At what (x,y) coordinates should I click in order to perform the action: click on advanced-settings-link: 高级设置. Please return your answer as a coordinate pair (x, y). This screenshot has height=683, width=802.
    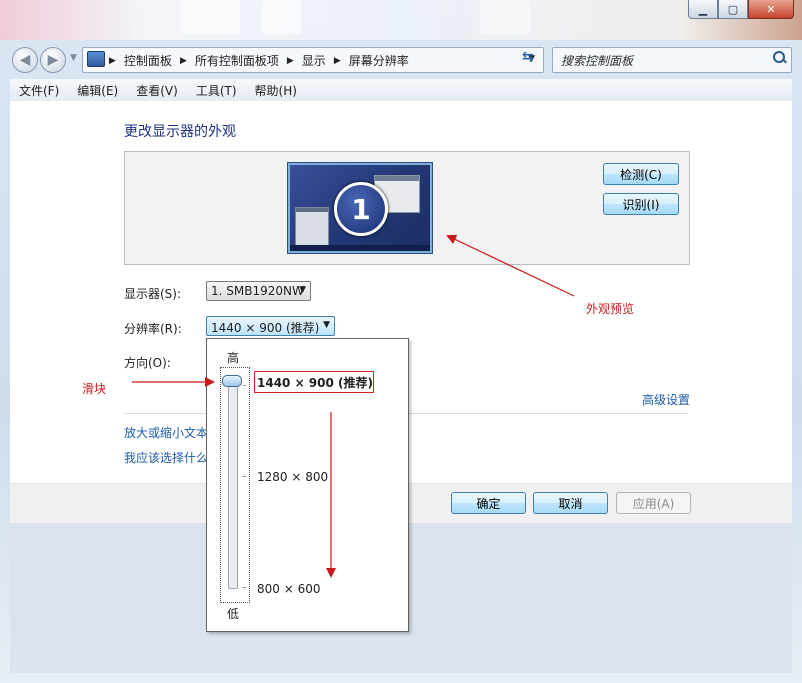
    Looking at the image, I should click on (666, 399).